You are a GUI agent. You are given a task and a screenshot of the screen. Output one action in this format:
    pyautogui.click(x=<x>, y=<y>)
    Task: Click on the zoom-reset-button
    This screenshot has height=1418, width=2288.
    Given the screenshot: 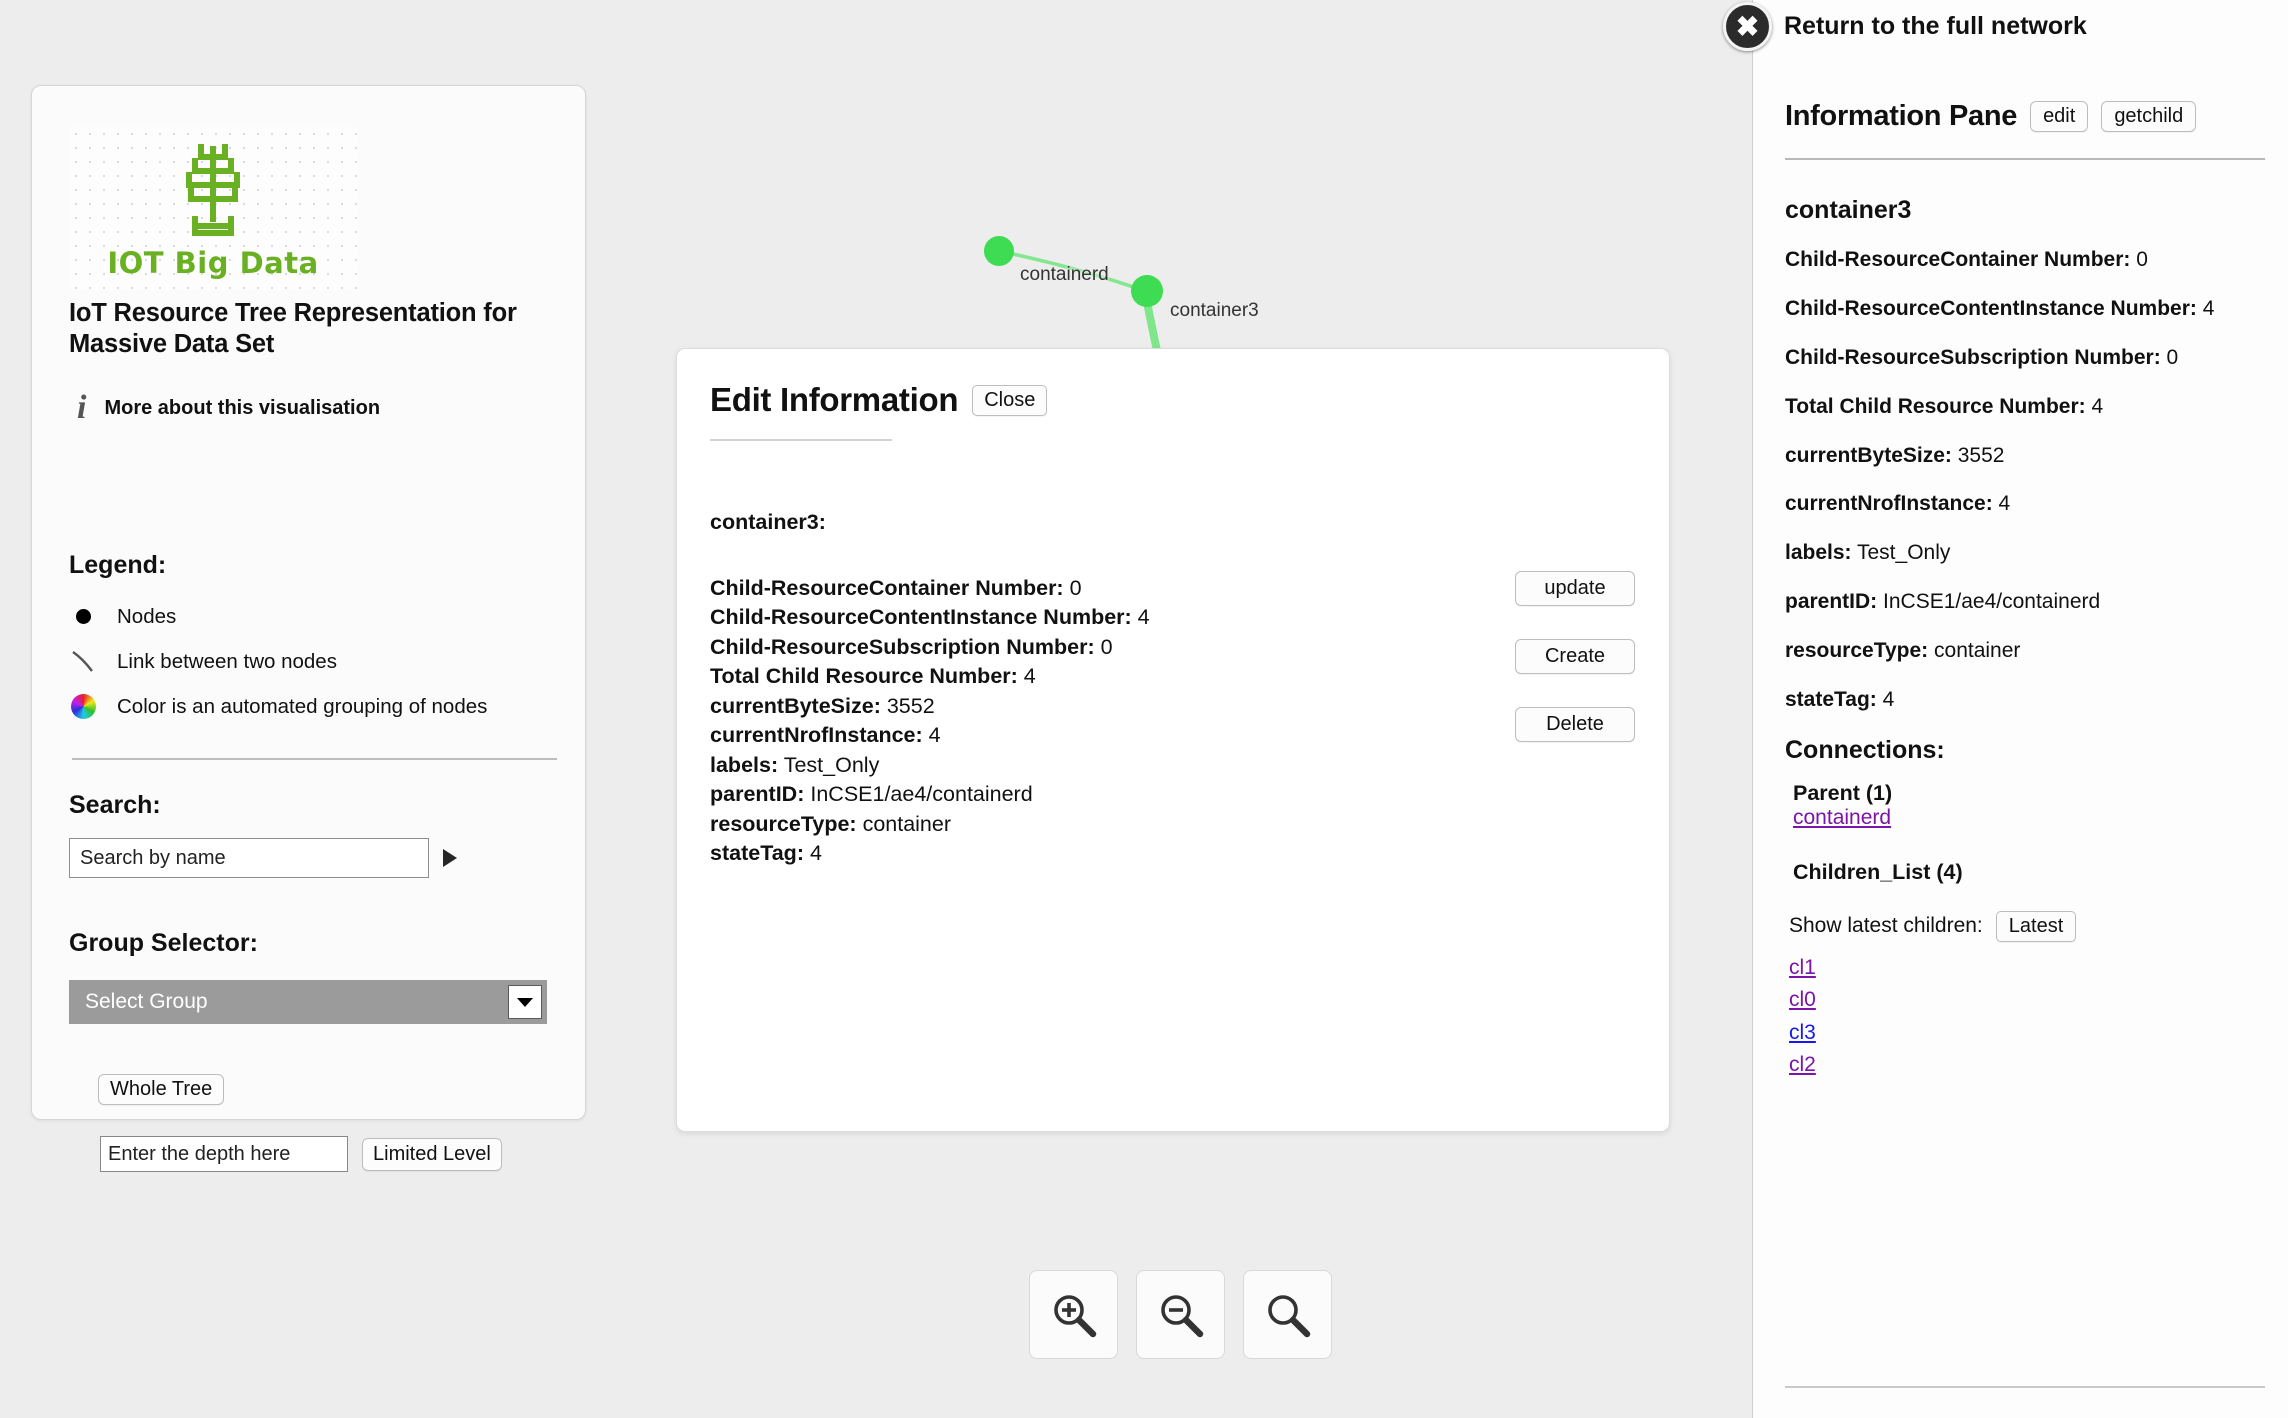 What is the action you would take?
    pyautogui.click(x=1287, y=1314)
    